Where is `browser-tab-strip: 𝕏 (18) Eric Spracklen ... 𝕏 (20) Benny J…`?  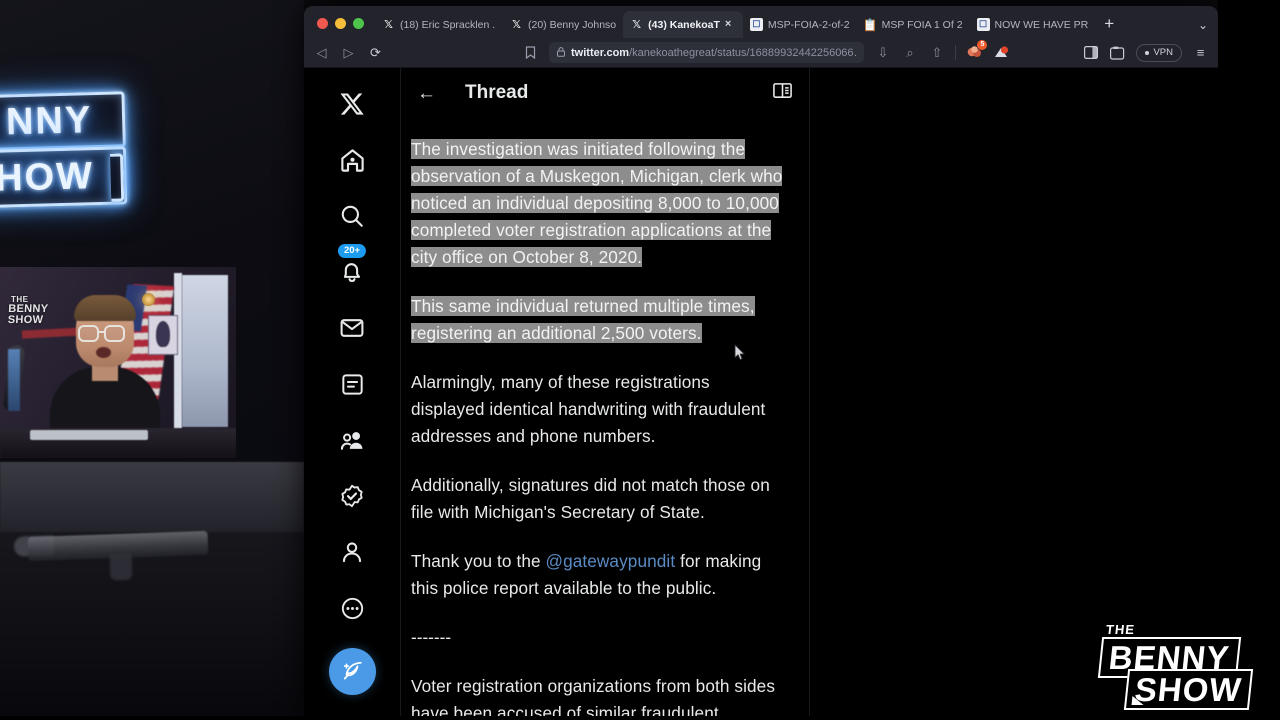 browser-tab-strip: 𝕏 (18) Eric Spracklen ... 𝕏 (20) Benny J… is located at coordinates (761, 22).